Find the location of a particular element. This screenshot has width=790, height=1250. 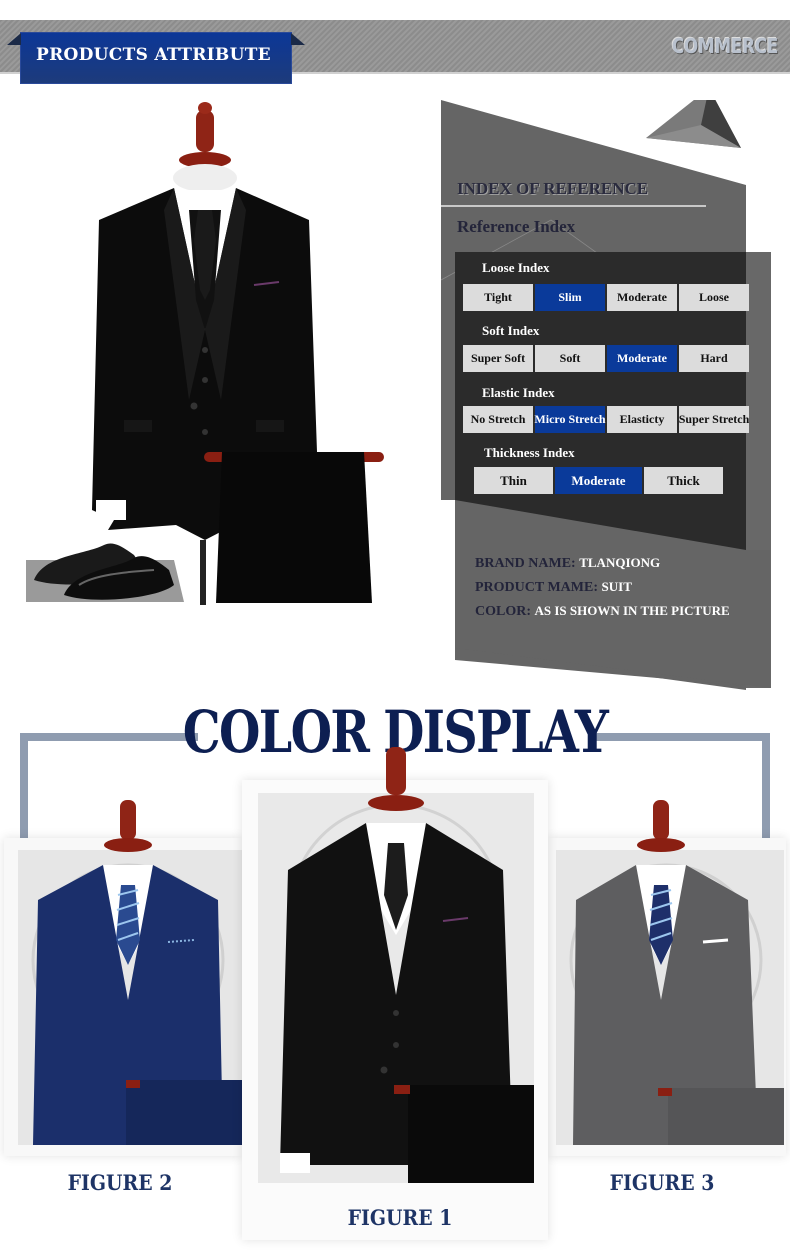

option-thin: Thin is located at coordinates (513, 480).